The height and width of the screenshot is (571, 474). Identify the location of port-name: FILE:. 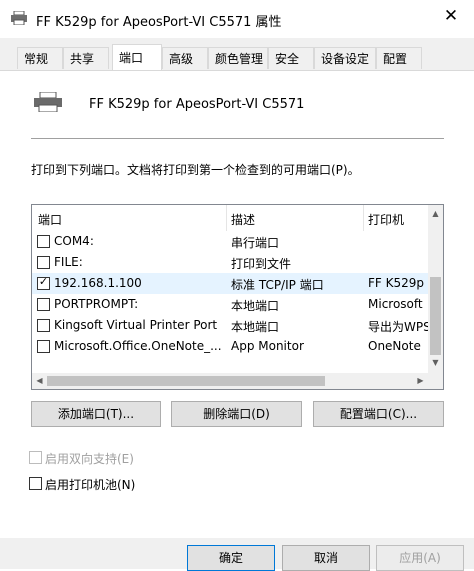
(68, 262).